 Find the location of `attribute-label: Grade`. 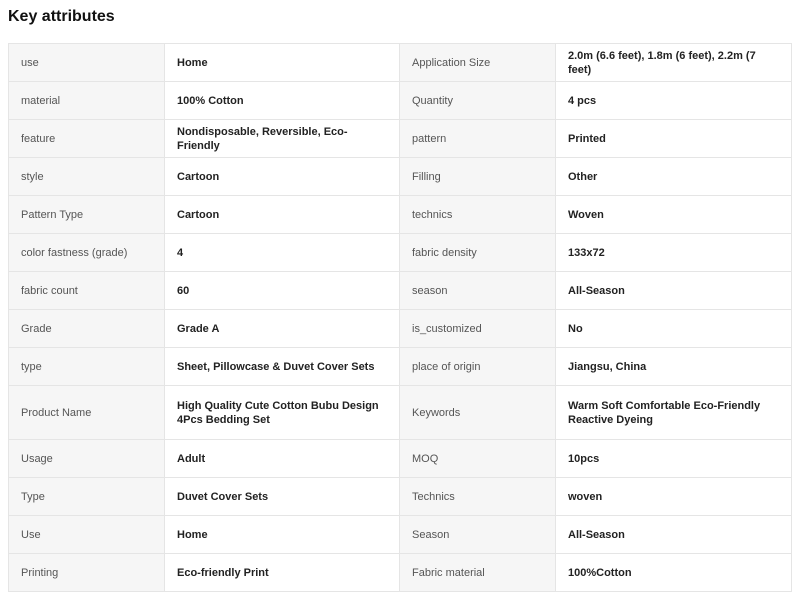

attribute-label: Grade is located at coordinates (86, 328).